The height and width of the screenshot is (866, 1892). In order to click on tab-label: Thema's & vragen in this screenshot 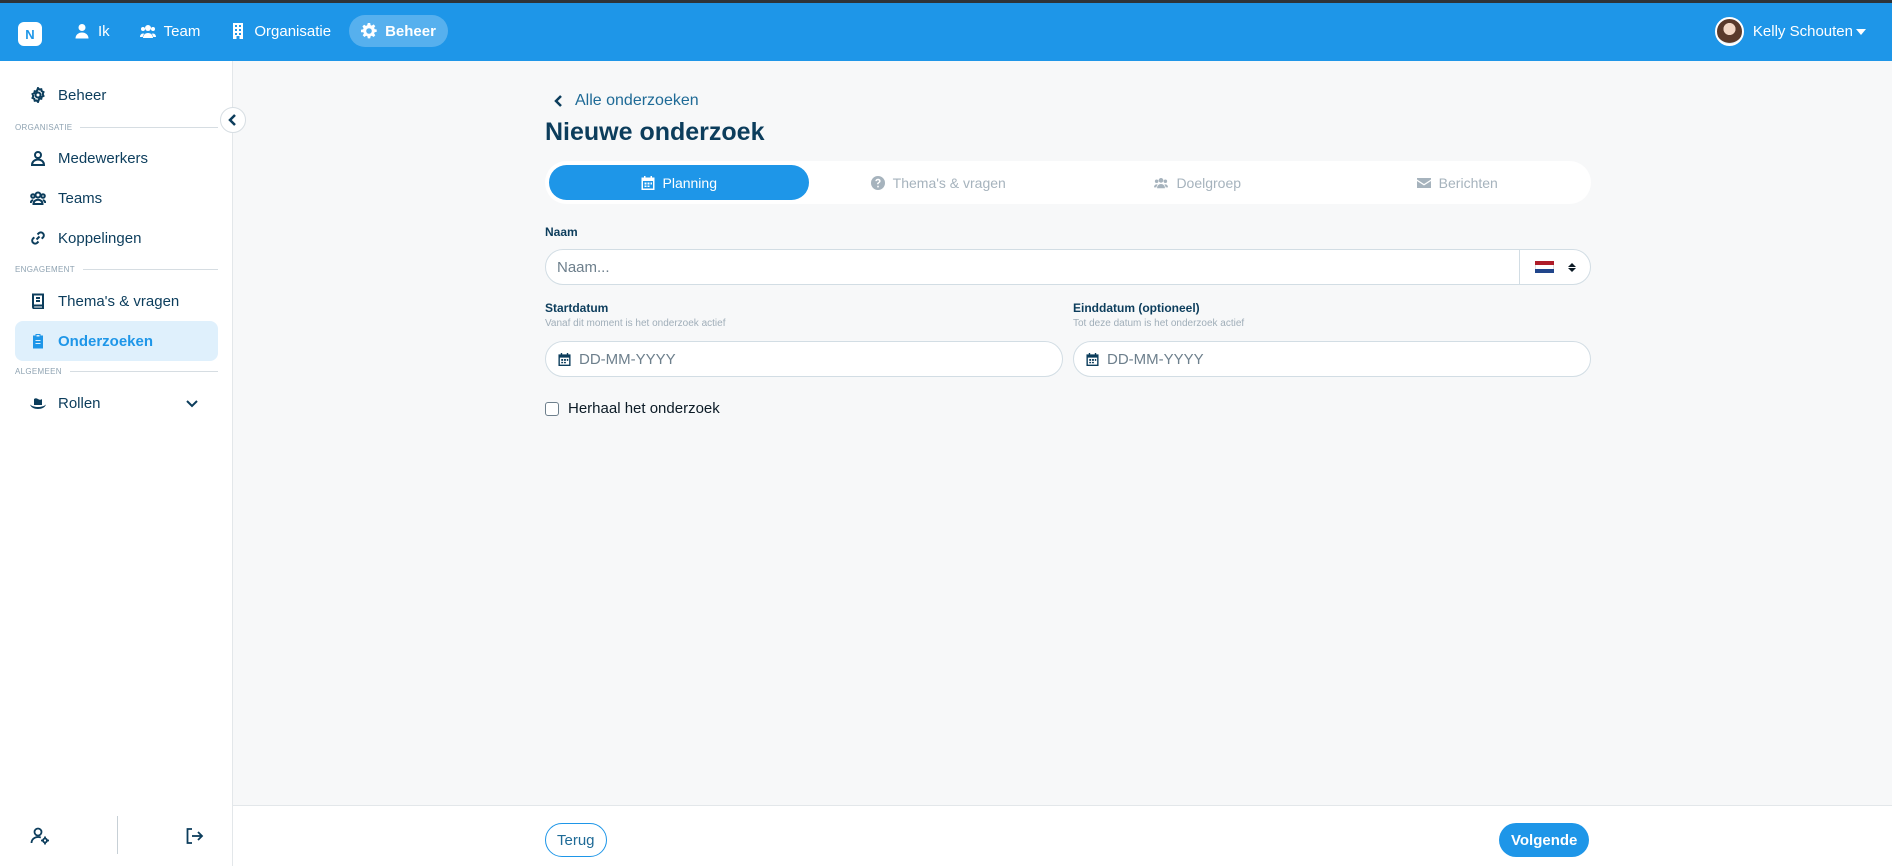, I will do `click(949, 182)`.